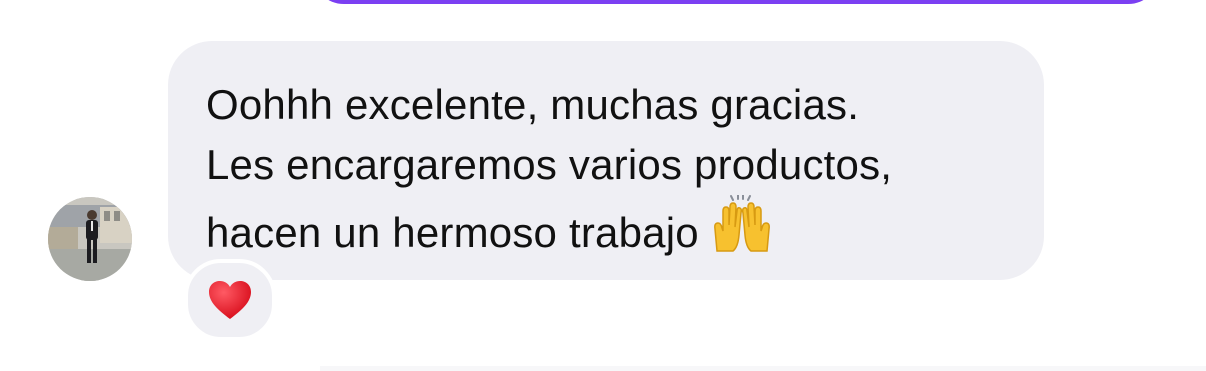  What do you see at coordinates (533, 104) in the screenshot?
I see `message-line-1: Oohhh excelente, muchas gracias.` at bounding box center [533, 104].